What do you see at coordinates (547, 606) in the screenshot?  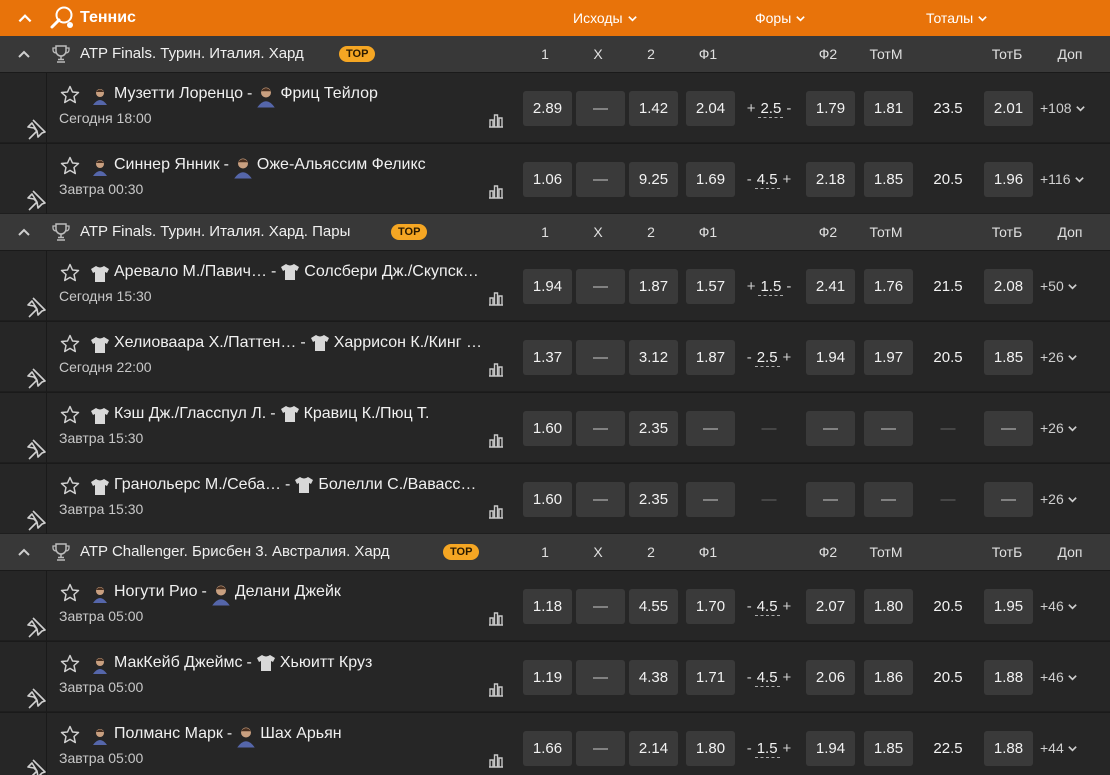 I see `odd-w1: 1.18` at bounding box center [547, 606].